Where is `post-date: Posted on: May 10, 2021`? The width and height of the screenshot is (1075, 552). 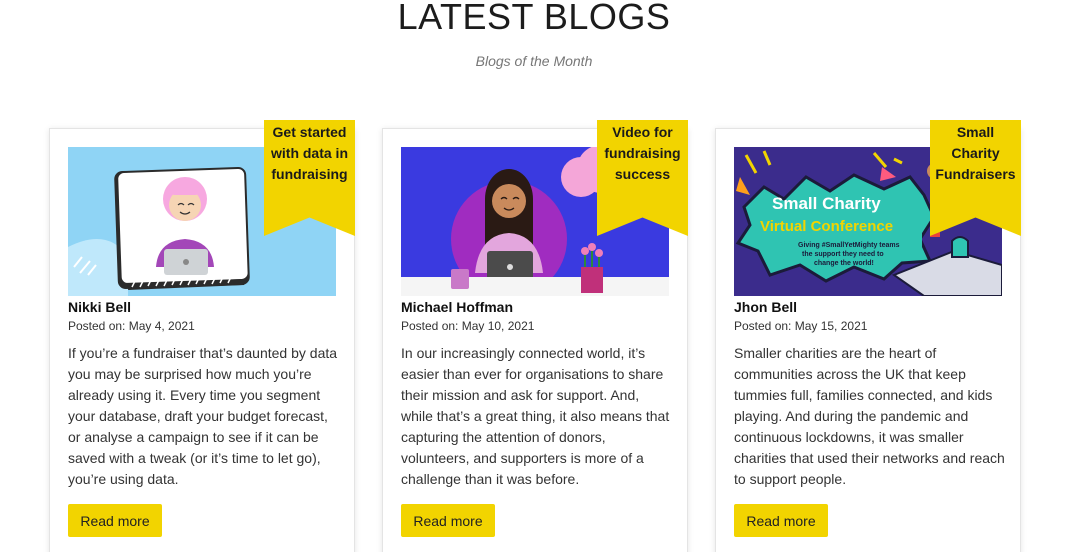 post-date: Posted on: May 10, 2021 is located at coordinates (468, 326).